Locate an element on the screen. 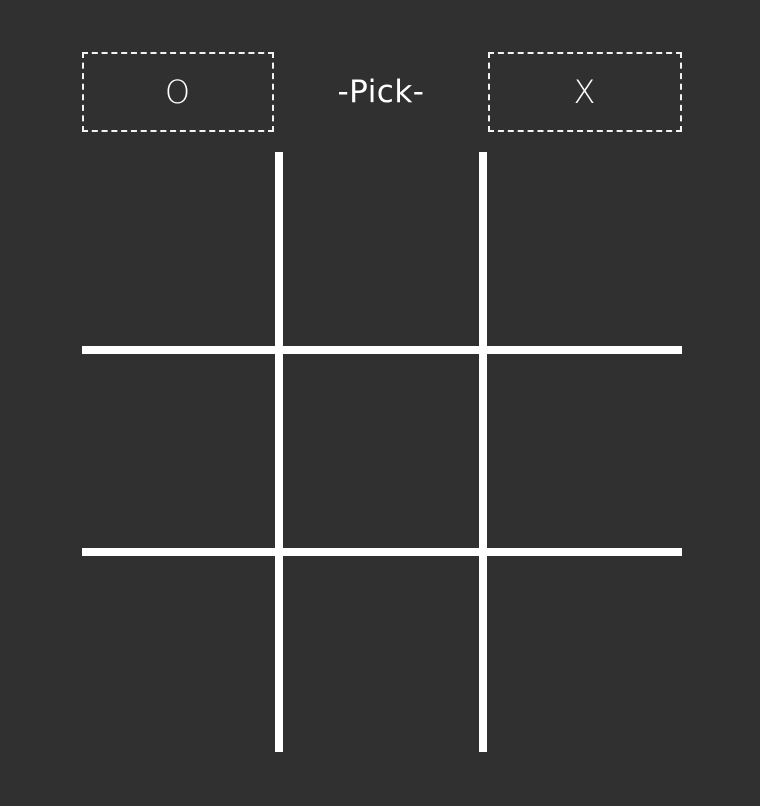 This screenshot has width=760, height=806. pick-prompt-label: -Pick- is located at coordinates (381, 92).